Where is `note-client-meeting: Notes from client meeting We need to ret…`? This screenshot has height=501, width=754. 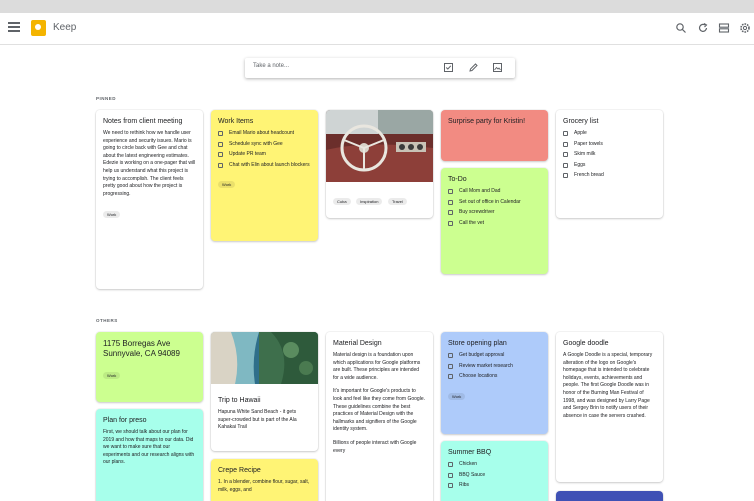
note-client-meeting: Notes from client meeting We need to ret… is located at coordinates (149, 199).